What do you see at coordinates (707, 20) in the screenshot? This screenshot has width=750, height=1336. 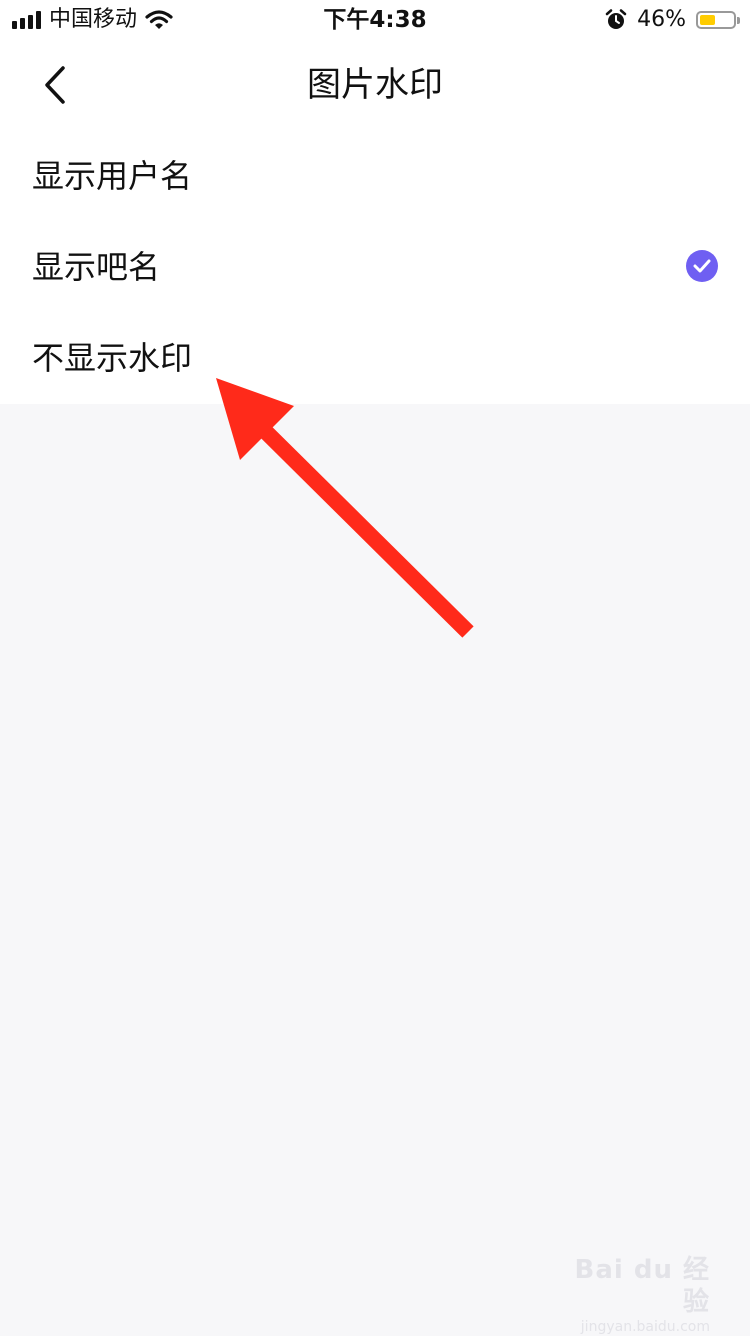 I see `battery-level-fill` at bounding box center [707, 20].